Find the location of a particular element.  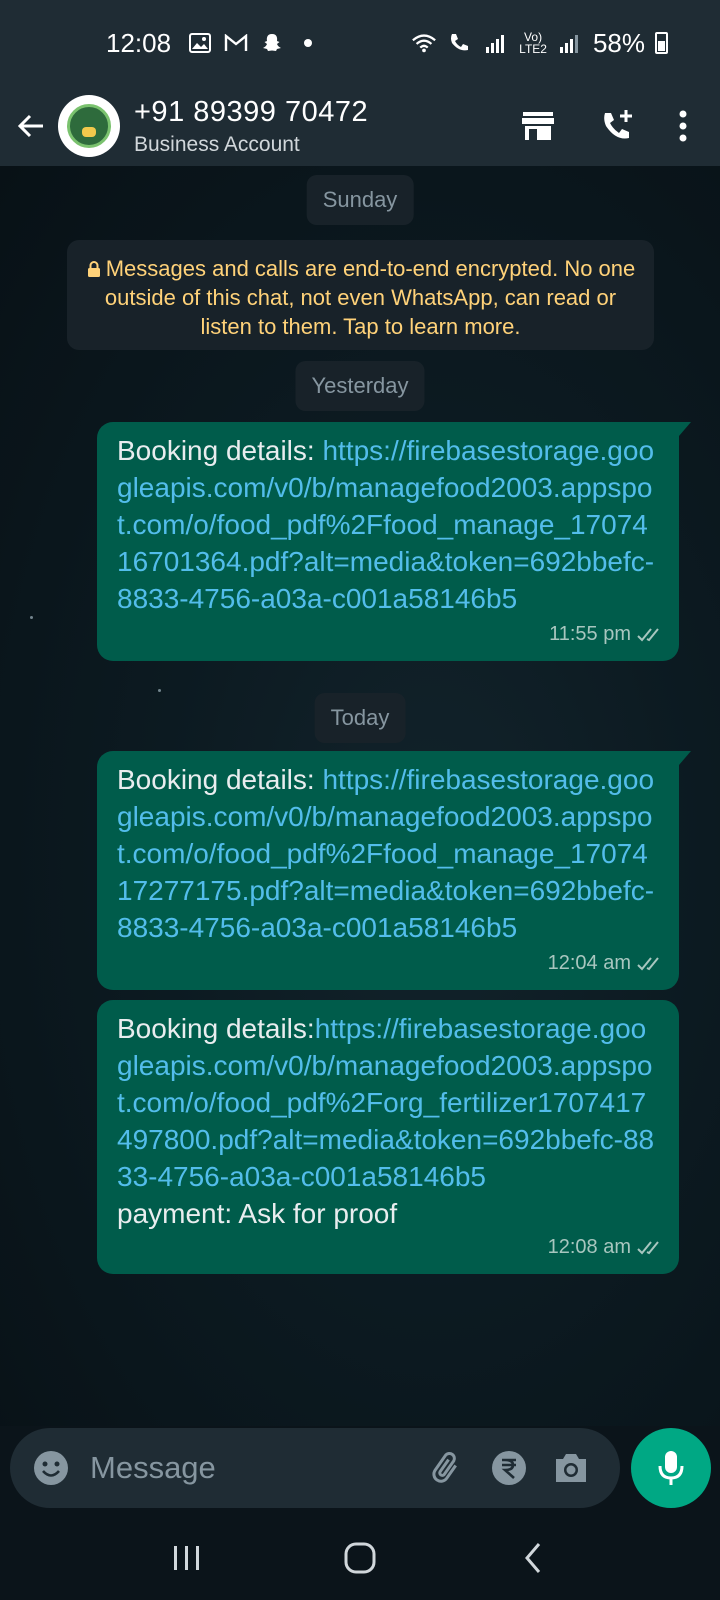

message-input: Message is located at coordinates (253, 1468).